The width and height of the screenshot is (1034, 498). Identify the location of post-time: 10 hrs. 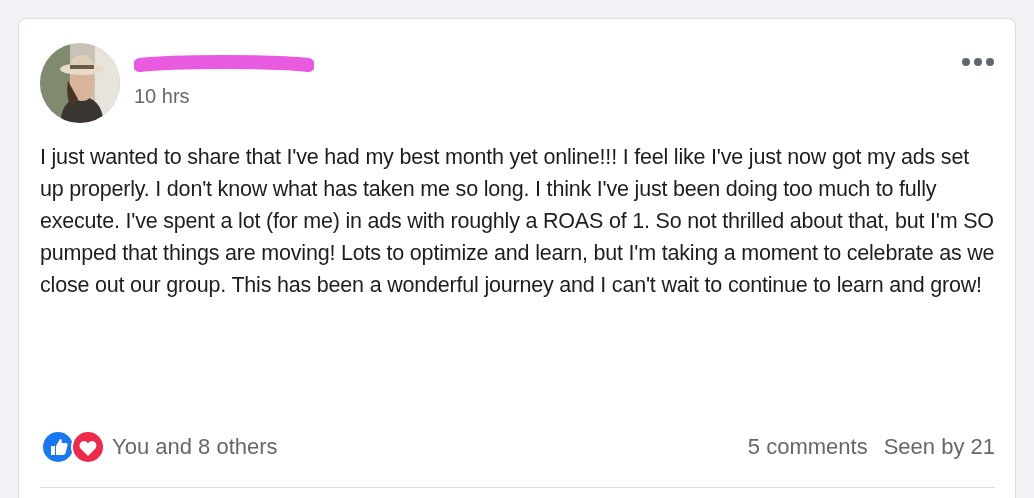
(162, 96).